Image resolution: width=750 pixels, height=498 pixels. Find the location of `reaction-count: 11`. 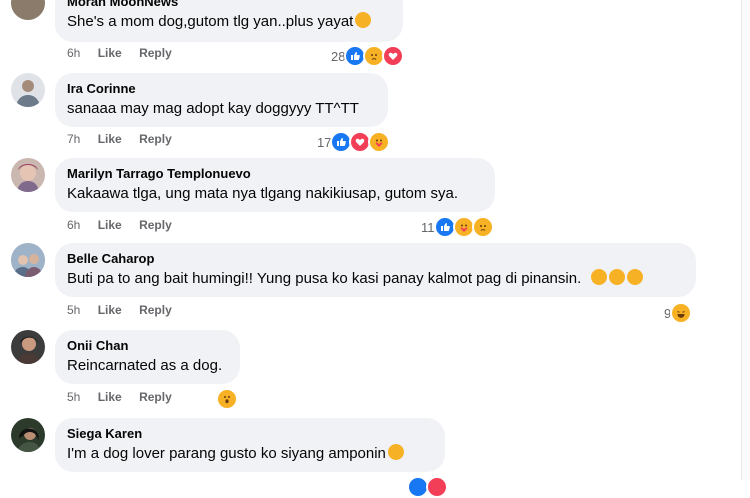

reaction-count: 11 is located at coordinates (428, 227).